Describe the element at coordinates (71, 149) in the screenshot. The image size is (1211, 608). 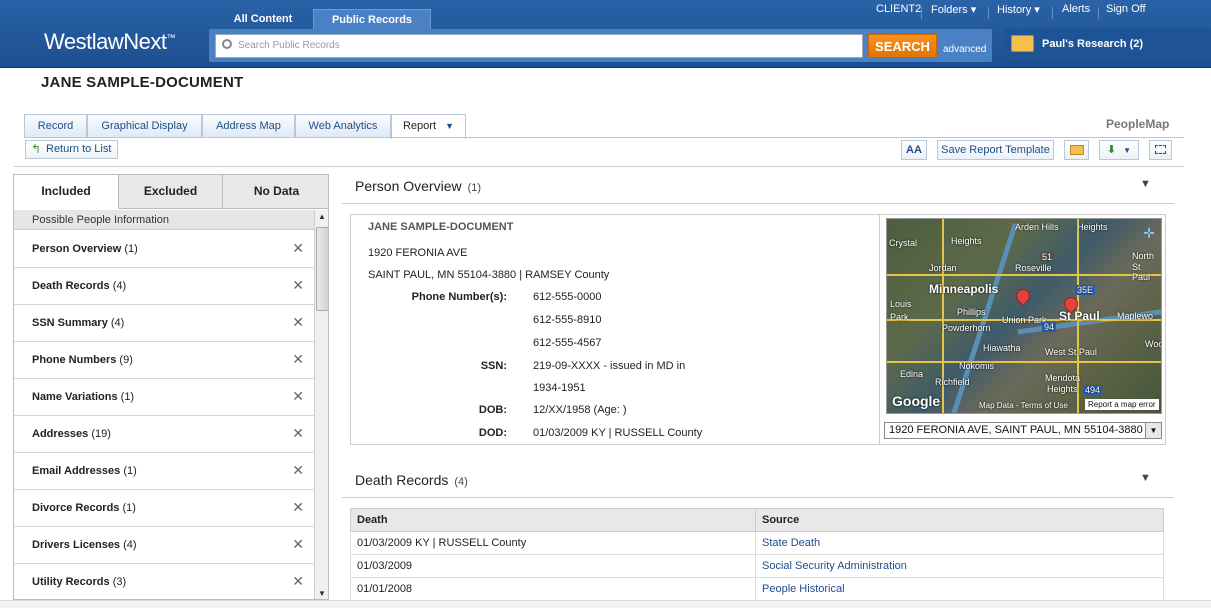
I see `return-to-list-button: ↰ Return to List` at that location.